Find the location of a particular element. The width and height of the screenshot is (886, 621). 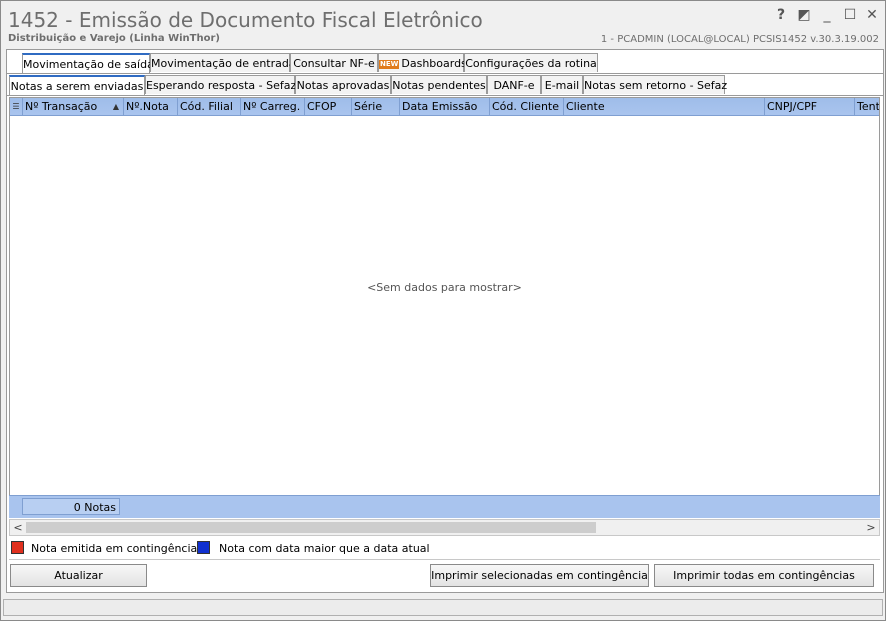

tab-notas-sem-retorno: Notas sem retorno - Sefaz is located at coordinates (655, 84).